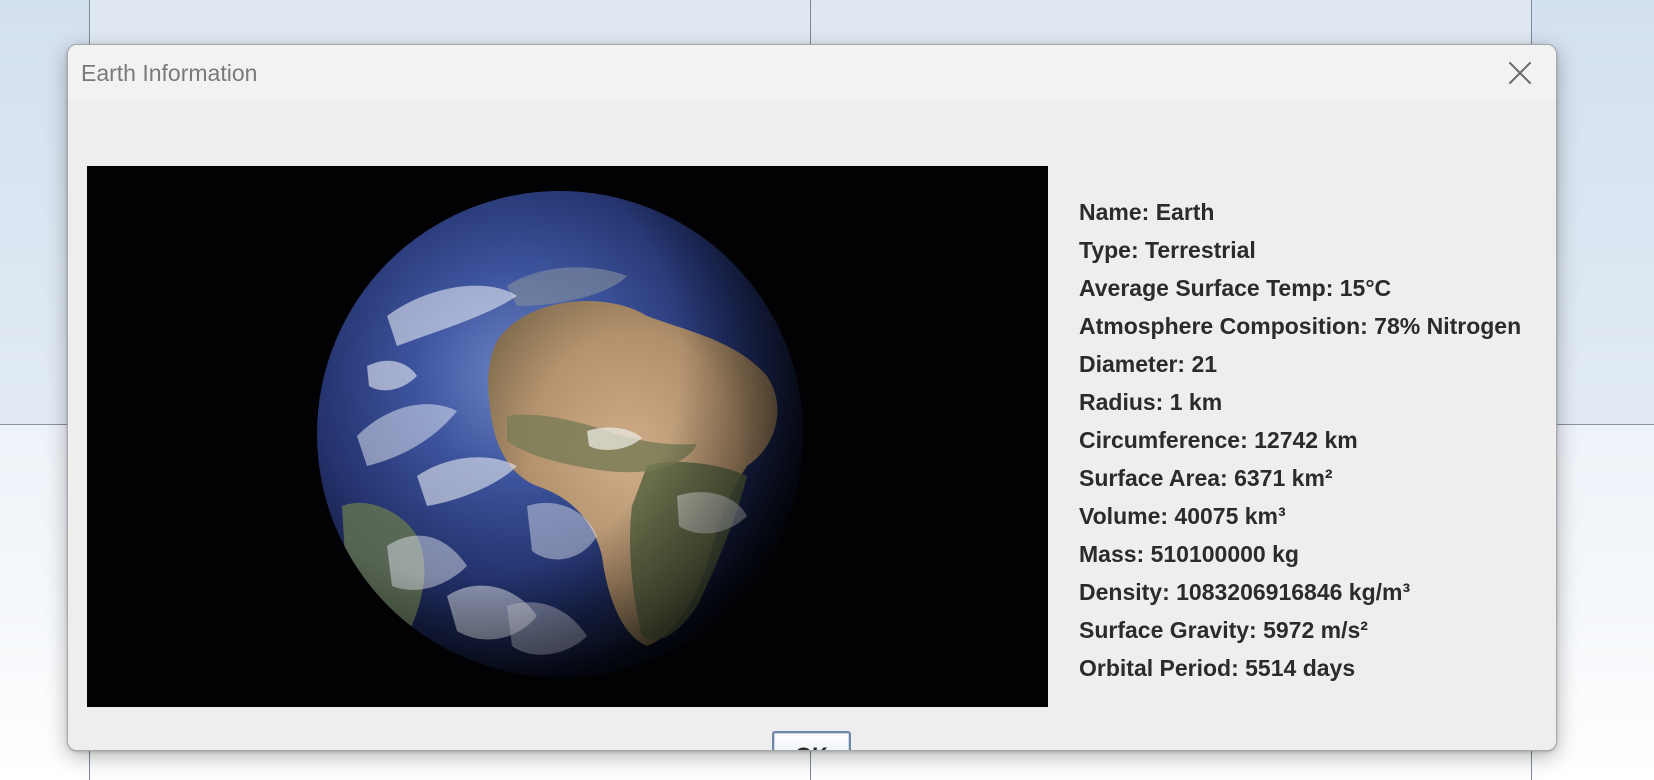 This screenshot has width=1654, height=780. I want to click on info-name: Name: Earth, so click(1147, 212).